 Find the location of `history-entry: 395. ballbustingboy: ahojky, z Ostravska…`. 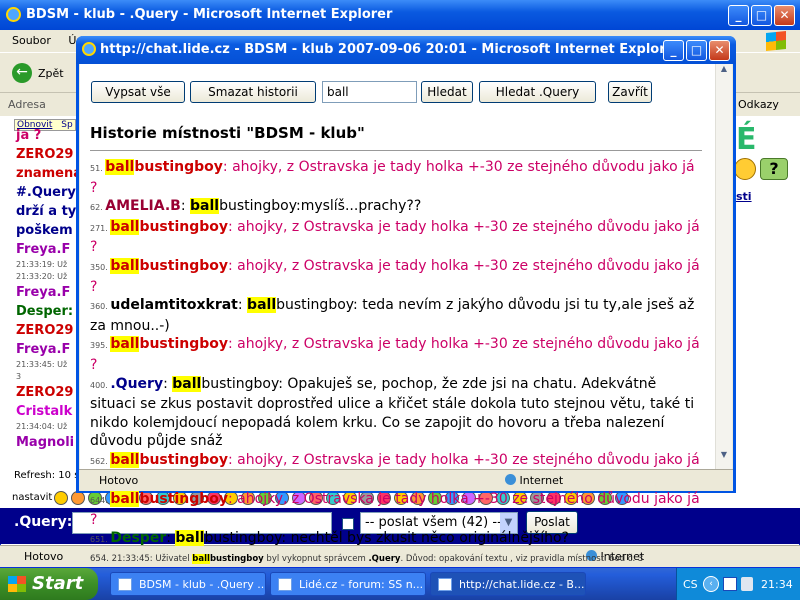

history-entry: 395. ballbustingboy: ahojky, z Ostravska… is located at coordinates (395, 354).